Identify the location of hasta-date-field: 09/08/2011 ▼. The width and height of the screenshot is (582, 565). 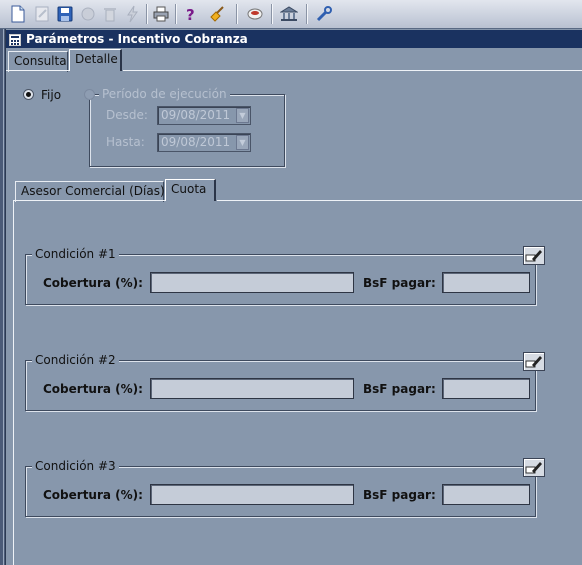
(204, 142).